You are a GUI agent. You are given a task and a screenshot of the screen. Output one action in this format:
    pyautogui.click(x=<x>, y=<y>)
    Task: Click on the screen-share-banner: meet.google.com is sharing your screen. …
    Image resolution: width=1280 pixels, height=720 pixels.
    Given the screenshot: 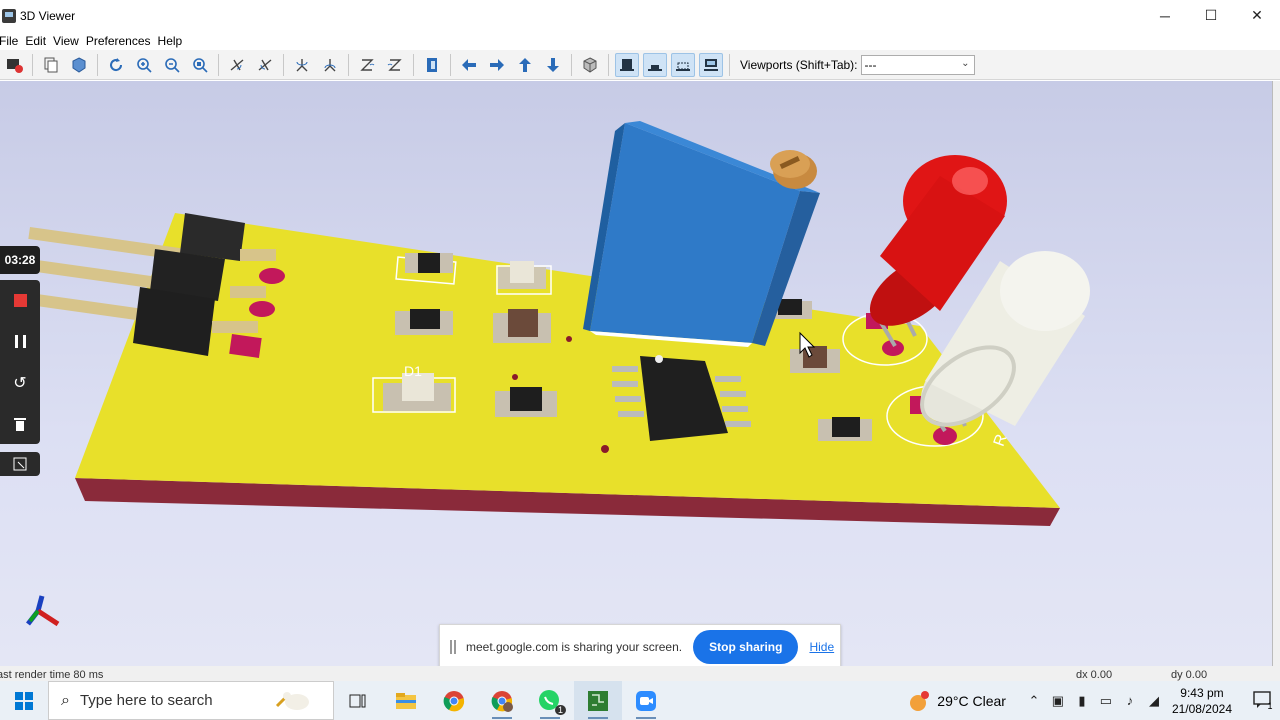 What is the action you would take?
    pyautogui.click(x=640, y=647)
    